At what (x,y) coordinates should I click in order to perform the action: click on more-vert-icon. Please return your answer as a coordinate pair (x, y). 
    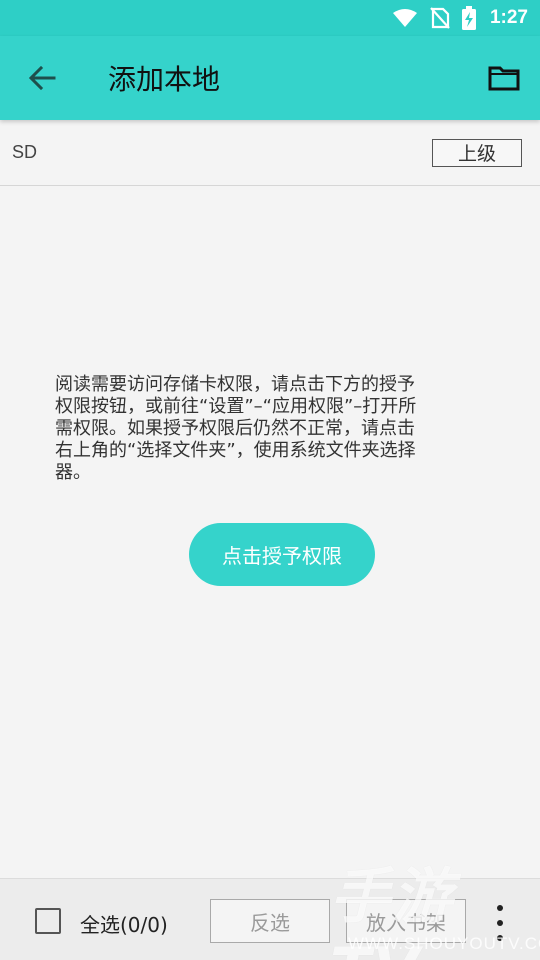
    Looking at the image, I should click on (500, 923).